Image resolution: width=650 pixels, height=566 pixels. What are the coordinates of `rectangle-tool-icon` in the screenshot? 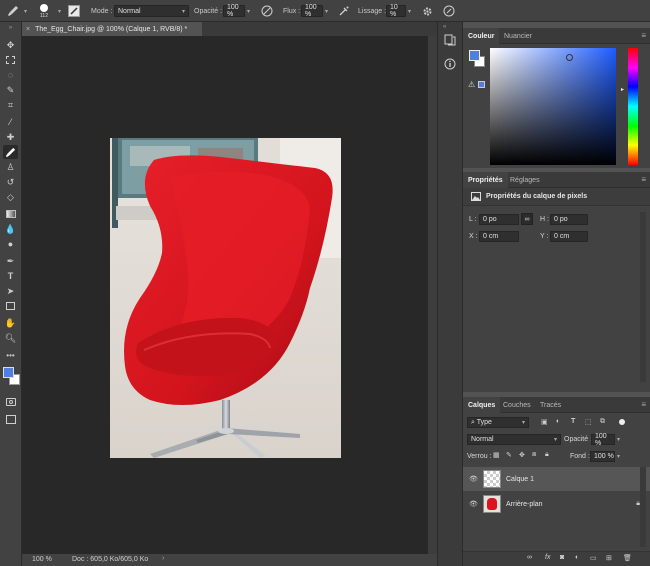 It's located at (10, 306).